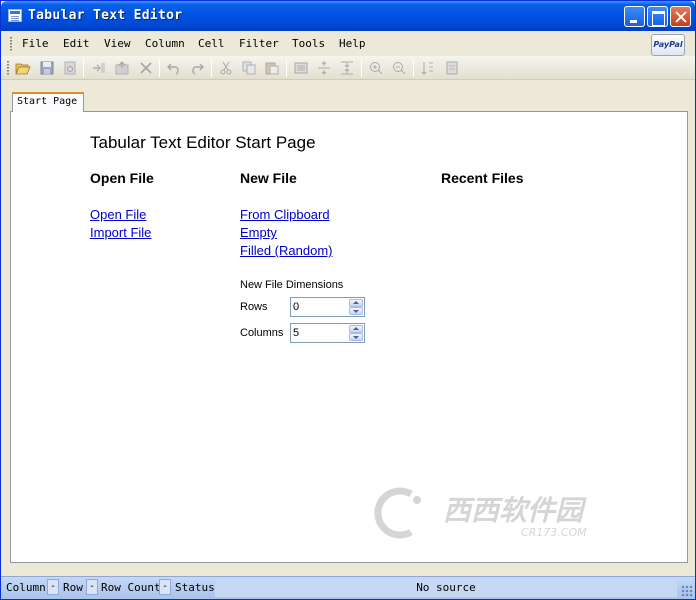  What do you see at coordinates (320, 307) in the screenshot?
I see `rows-input` at bounding box center [320, 307].